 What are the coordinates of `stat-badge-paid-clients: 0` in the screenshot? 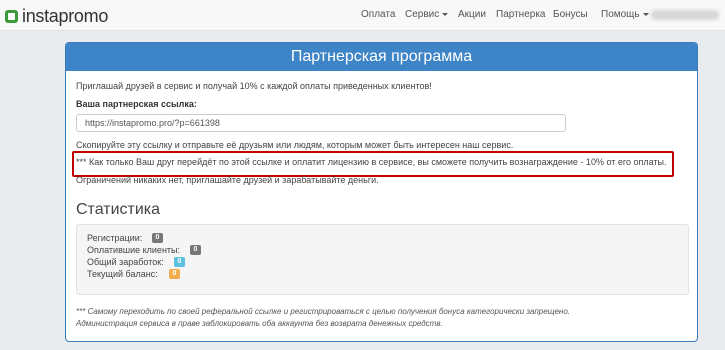 It's located at (195, 250).